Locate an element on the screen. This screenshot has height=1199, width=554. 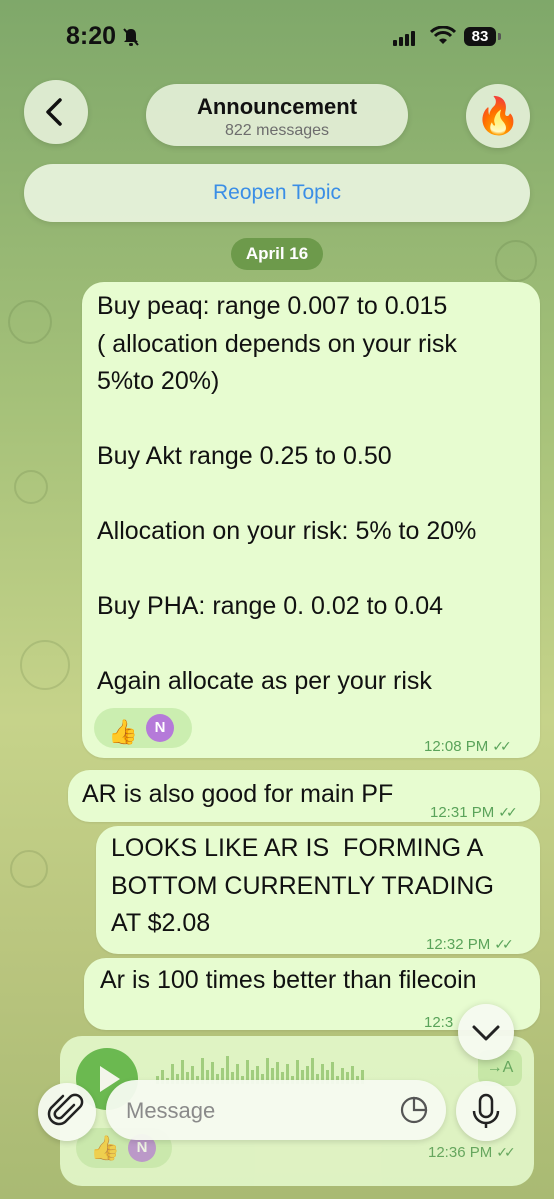
paperclip-icon is located at coordinates (65, 1109).